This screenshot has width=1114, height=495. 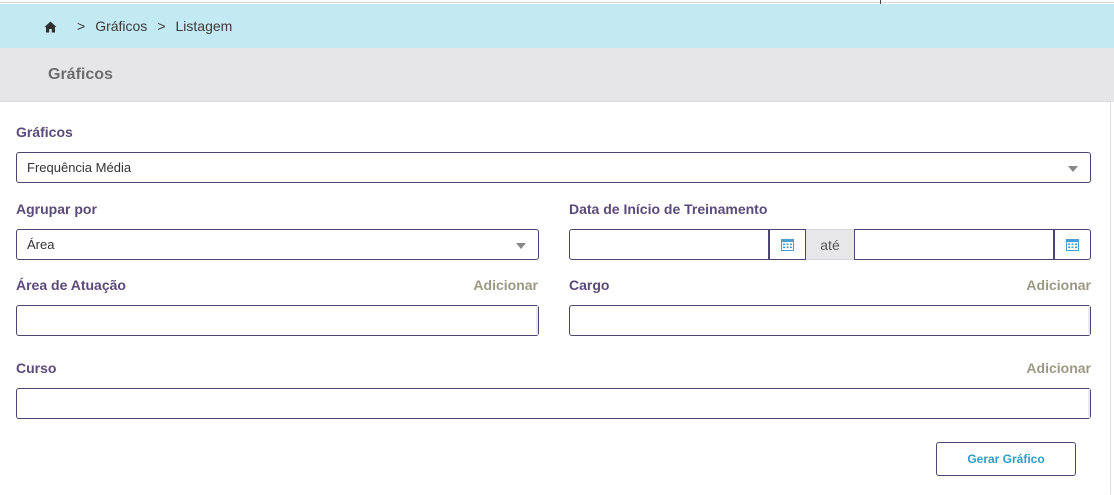 What do you see at coordinates (1041, 368) in the screenshot?
I see `curso-add-link: Adicionar` at bounding box center [1041, 368].